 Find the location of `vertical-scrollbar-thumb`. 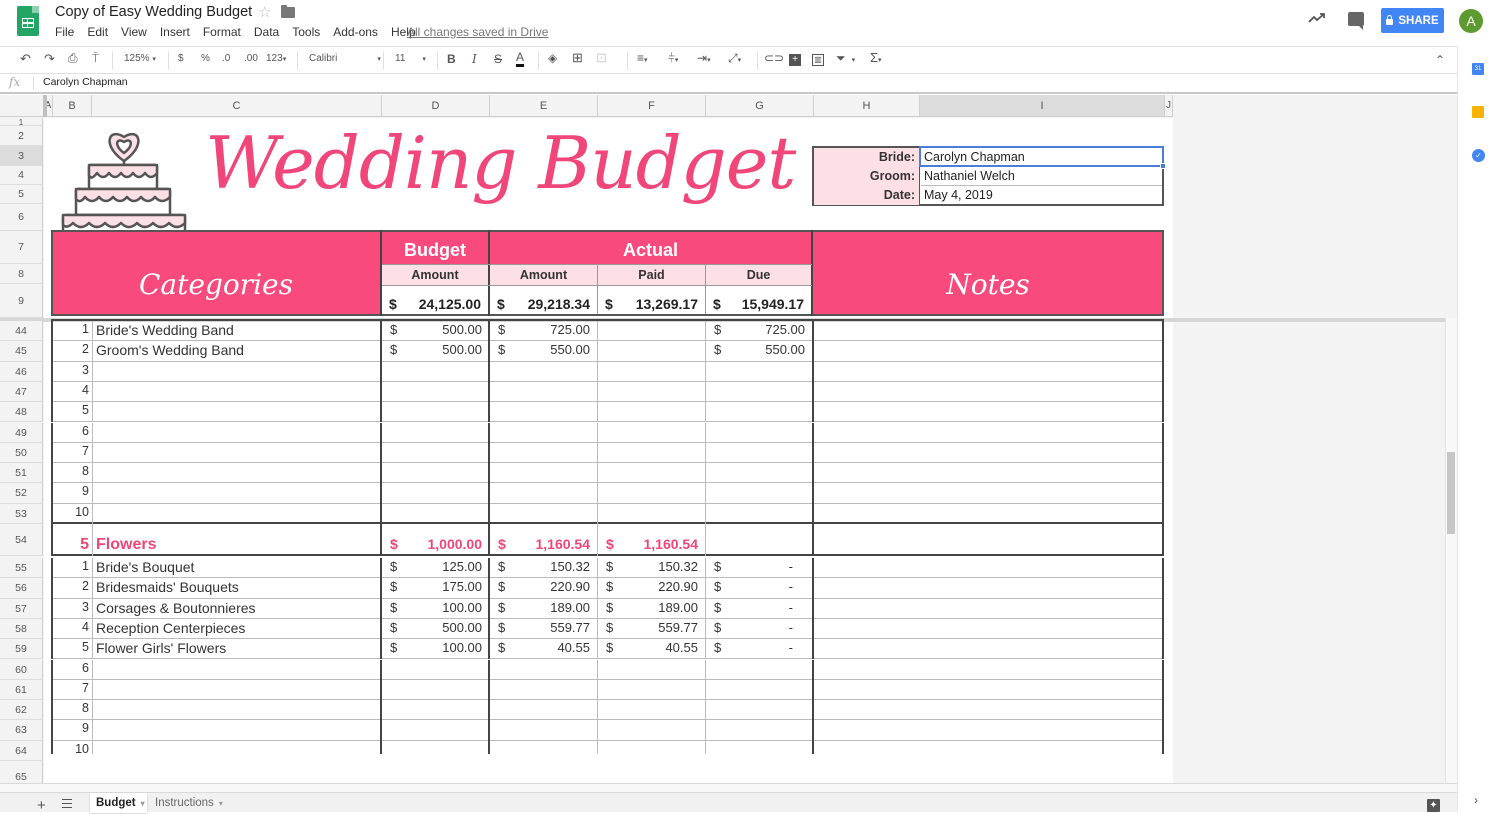

vertical-scrollbar-thumb is located at coordinates (1451, 493).